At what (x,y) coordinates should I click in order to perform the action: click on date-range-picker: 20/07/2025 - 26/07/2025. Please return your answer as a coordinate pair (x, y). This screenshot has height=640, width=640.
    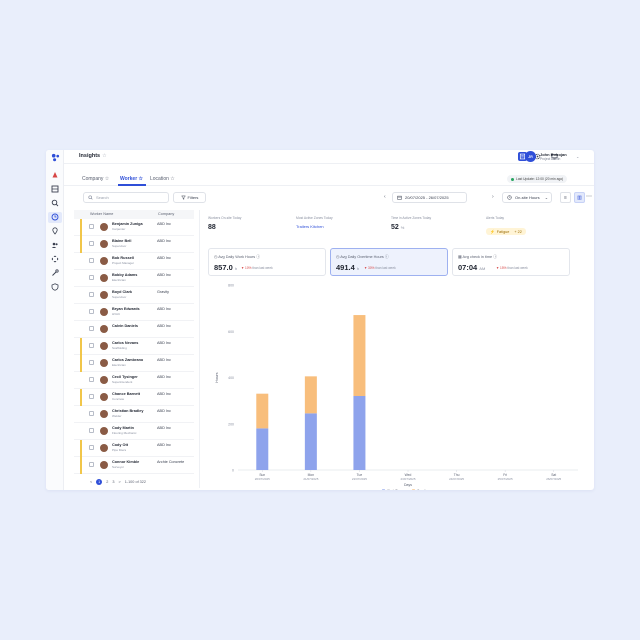
    Looking at the image, I should click on (429, 197).